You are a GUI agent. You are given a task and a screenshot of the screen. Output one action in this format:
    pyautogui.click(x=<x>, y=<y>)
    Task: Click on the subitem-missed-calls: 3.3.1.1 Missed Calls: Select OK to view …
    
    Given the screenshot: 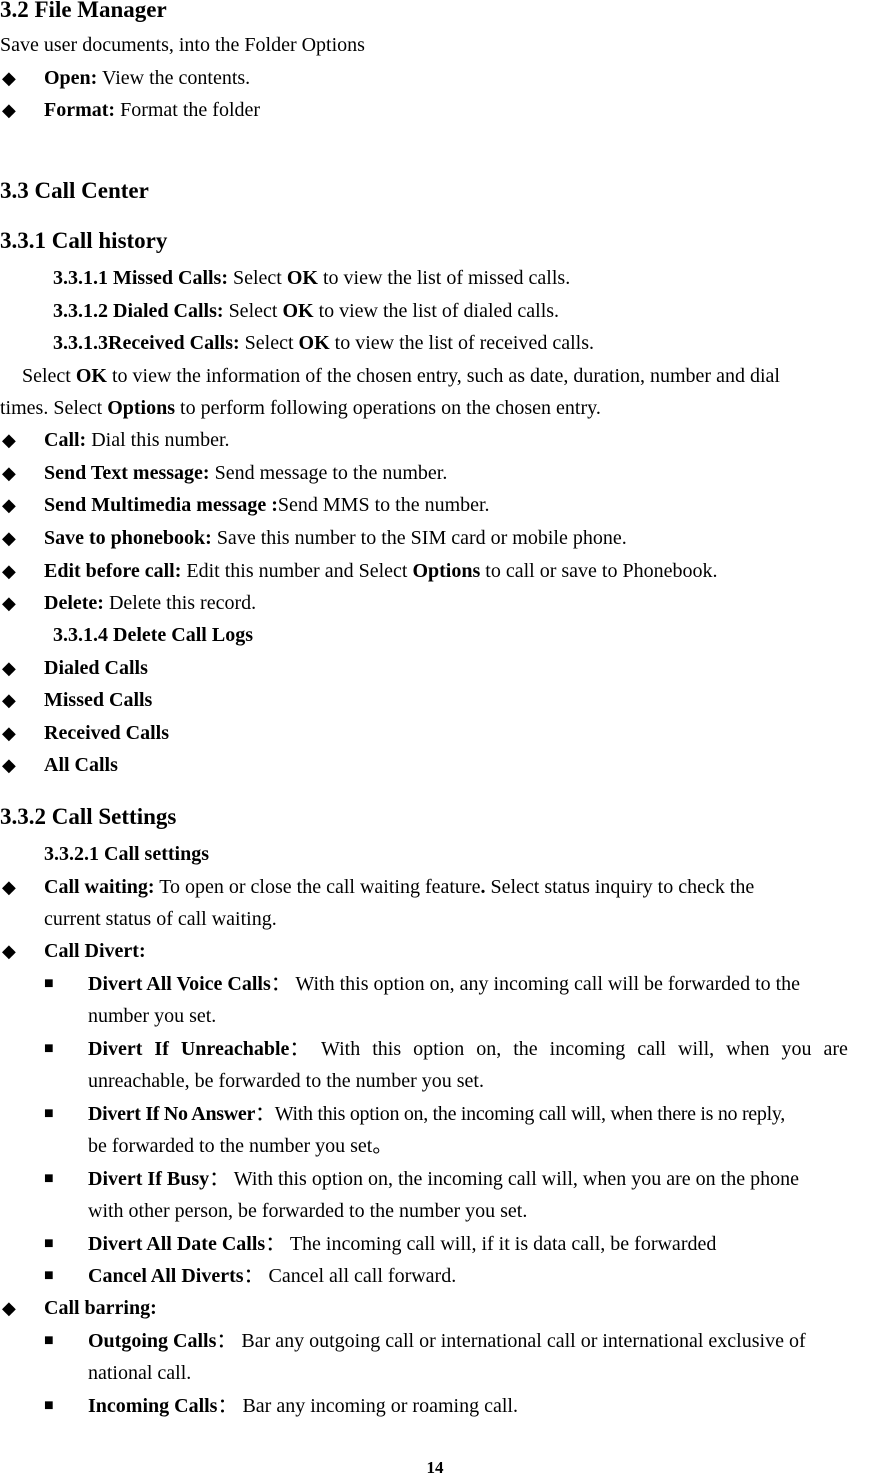 What is the action you would take?
    pyautogui.click(x=311, y=278)
    